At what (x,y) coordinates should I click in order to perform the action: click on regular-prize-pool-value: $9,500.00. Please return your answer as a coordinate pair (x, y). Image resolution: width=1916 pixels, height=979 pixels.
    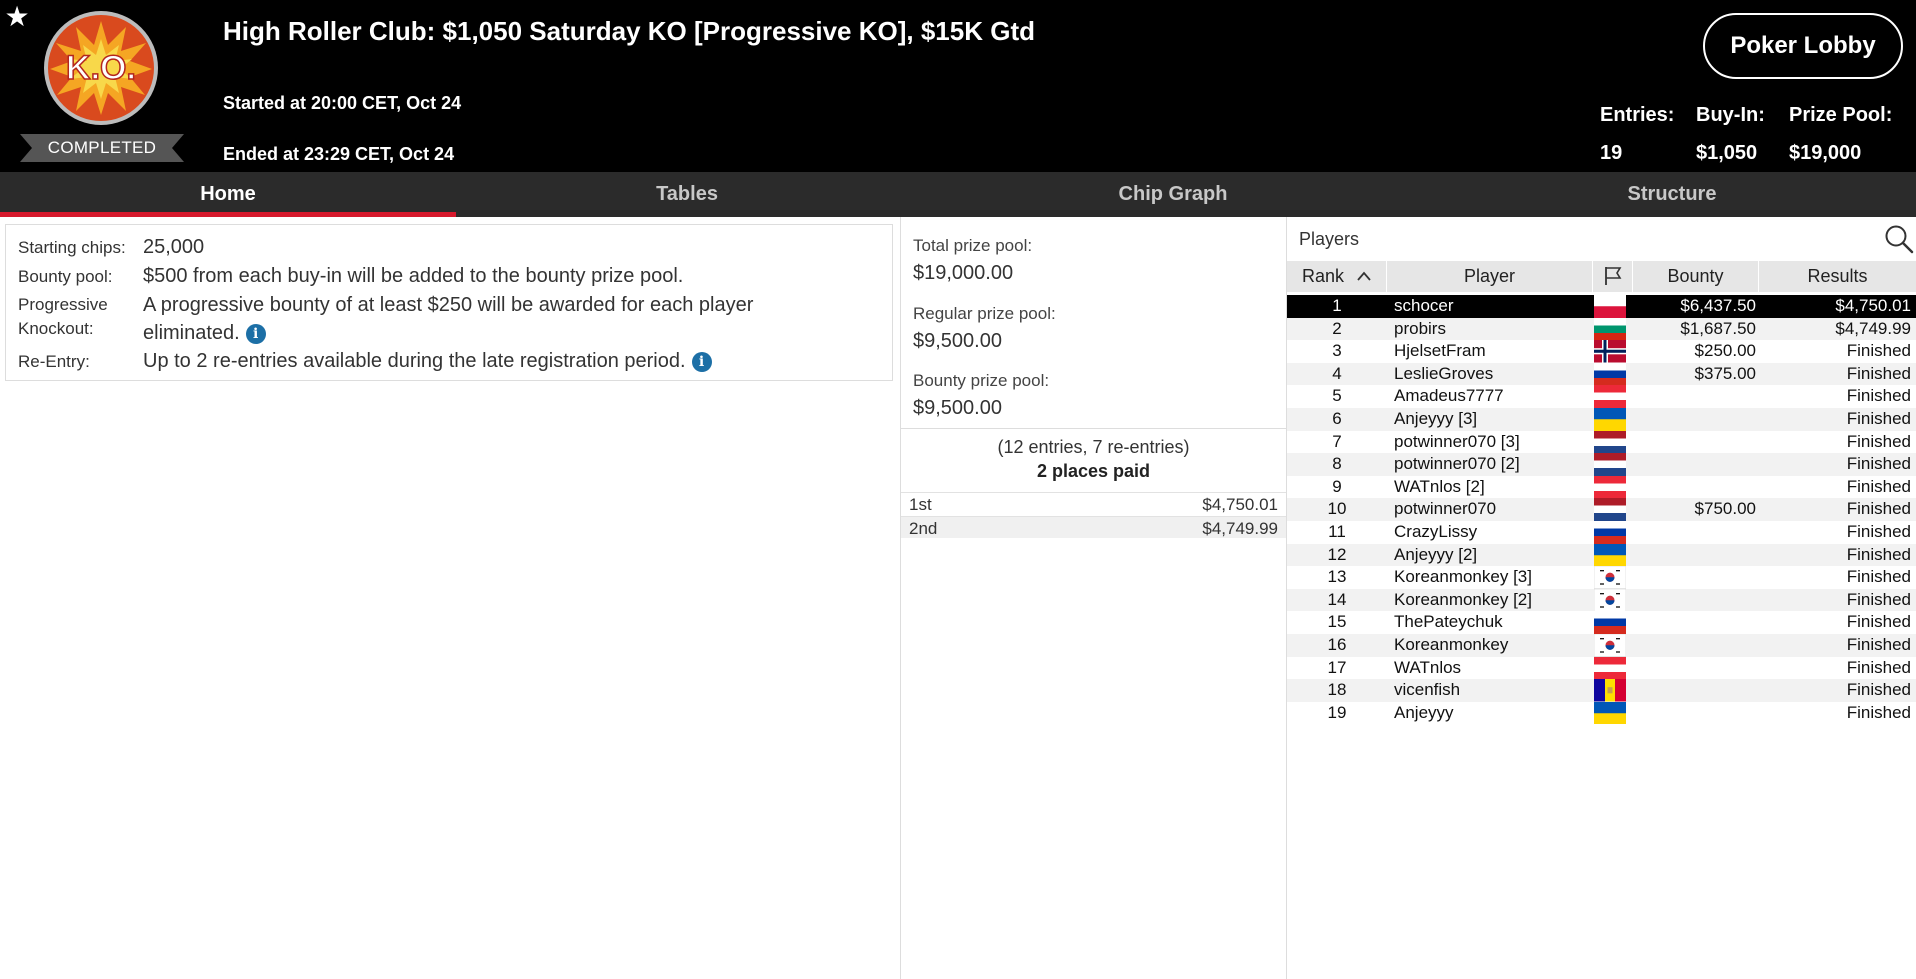
    Looking at the image, I should click on (957, 341).